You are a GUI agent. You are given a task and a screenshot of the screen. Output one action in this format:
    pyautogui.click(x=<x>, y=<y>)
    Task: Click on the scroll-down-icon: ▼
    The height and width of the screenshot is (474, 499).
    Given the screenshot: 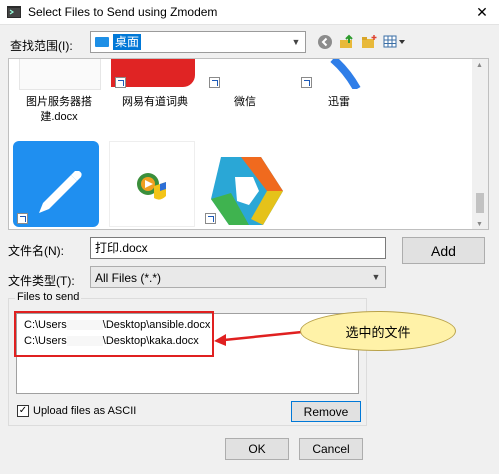 What is the action you would take?
    pyautogui.click(x=479, y=224)
    